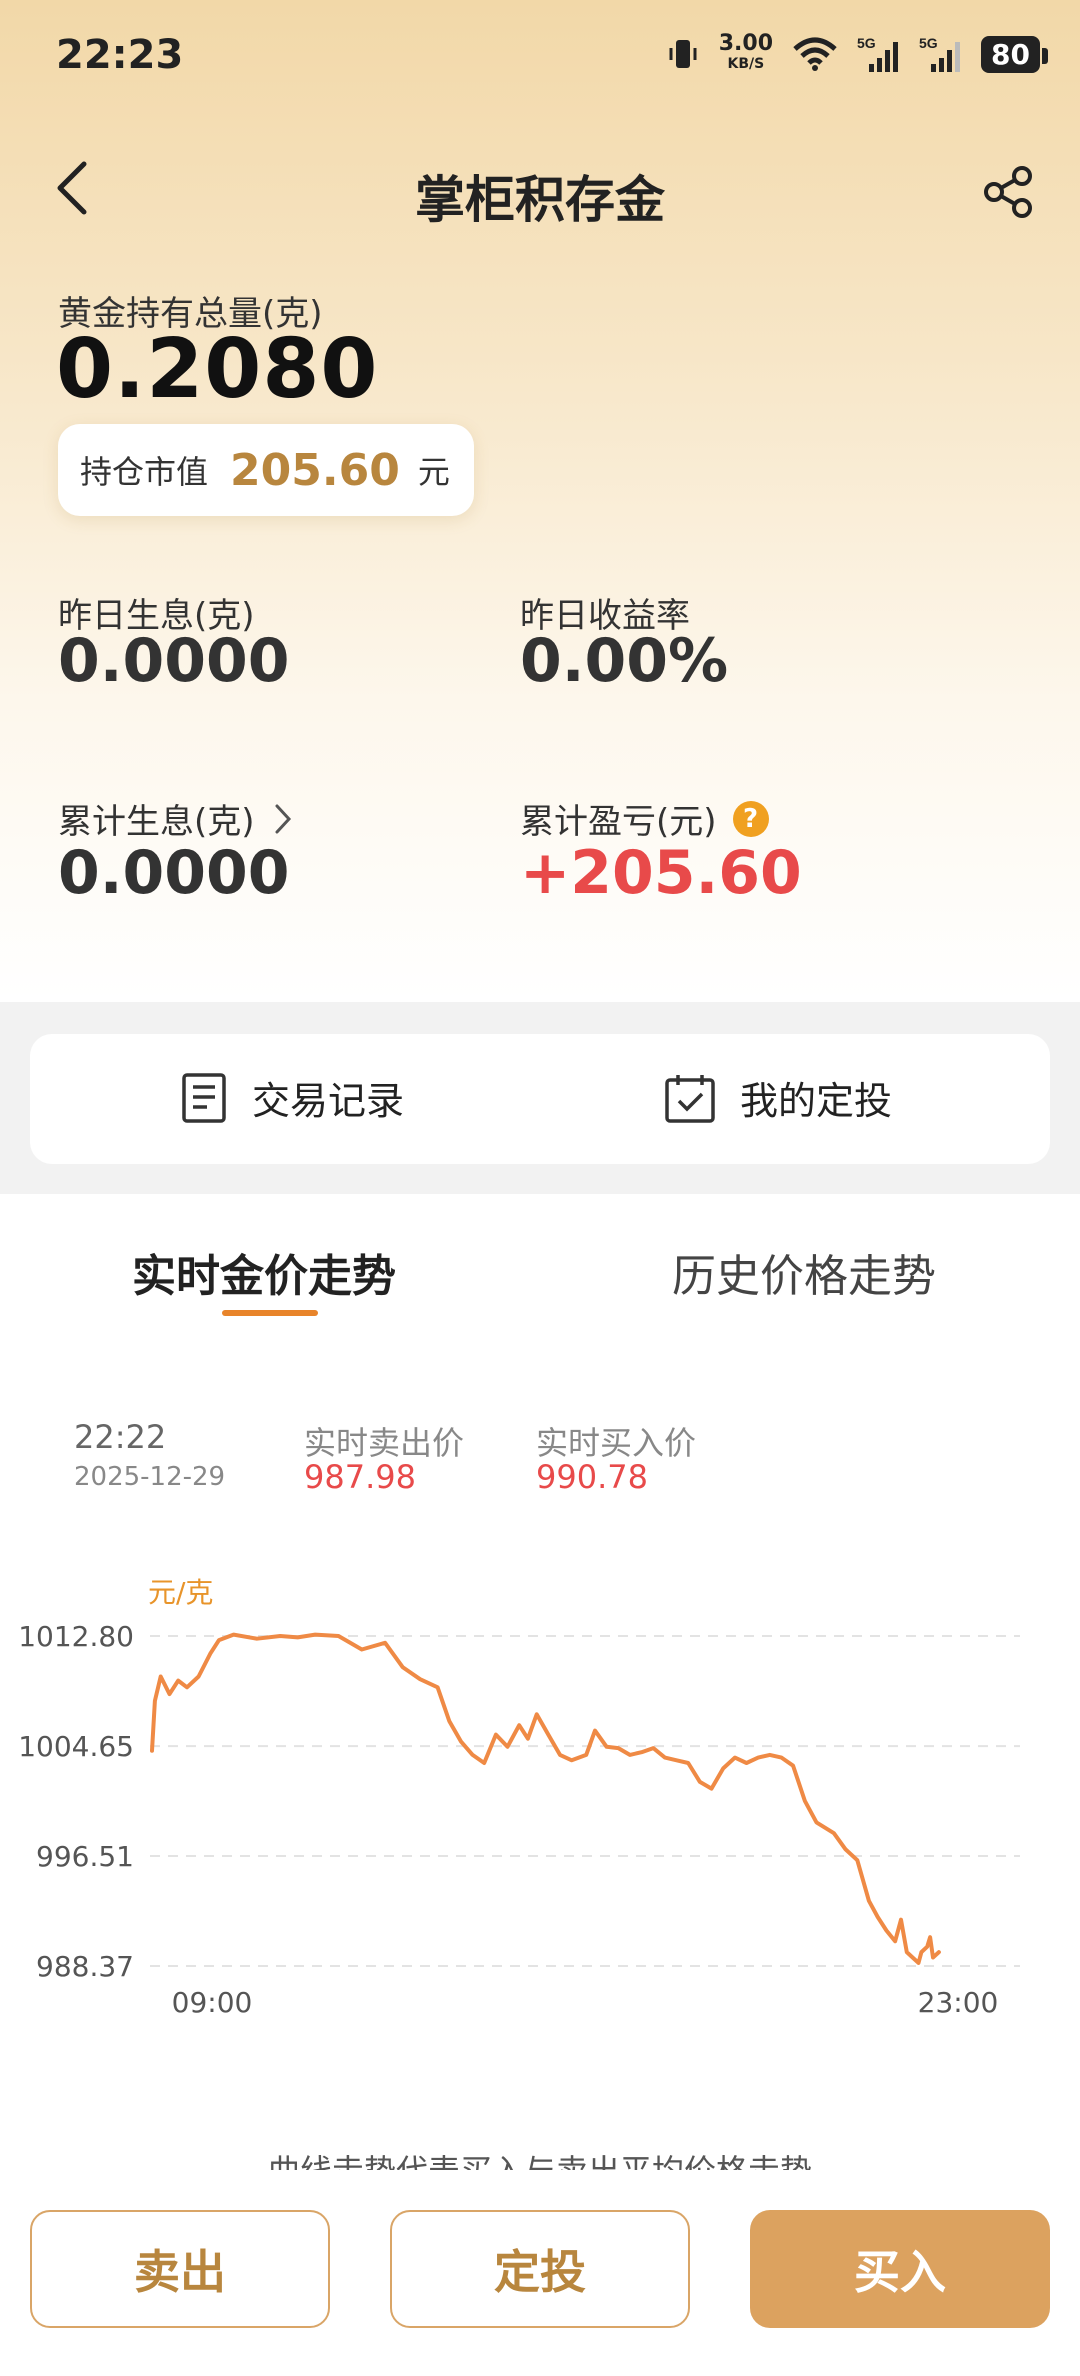  I want to click on bottom-action-bar: 卖出 定投 买入, so click(540, 2278).